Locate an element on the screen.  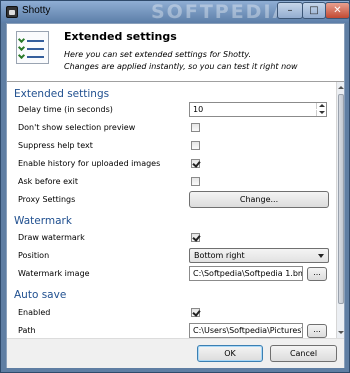
cancel-button: Cancel is located at coordinates (303, 353).